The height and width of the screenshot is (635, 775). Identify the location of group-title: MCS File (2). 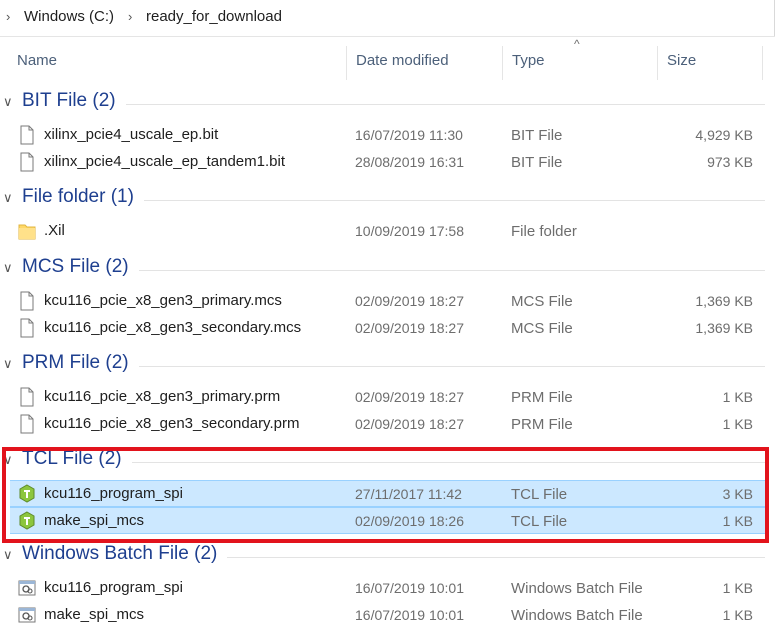
(75, 266).